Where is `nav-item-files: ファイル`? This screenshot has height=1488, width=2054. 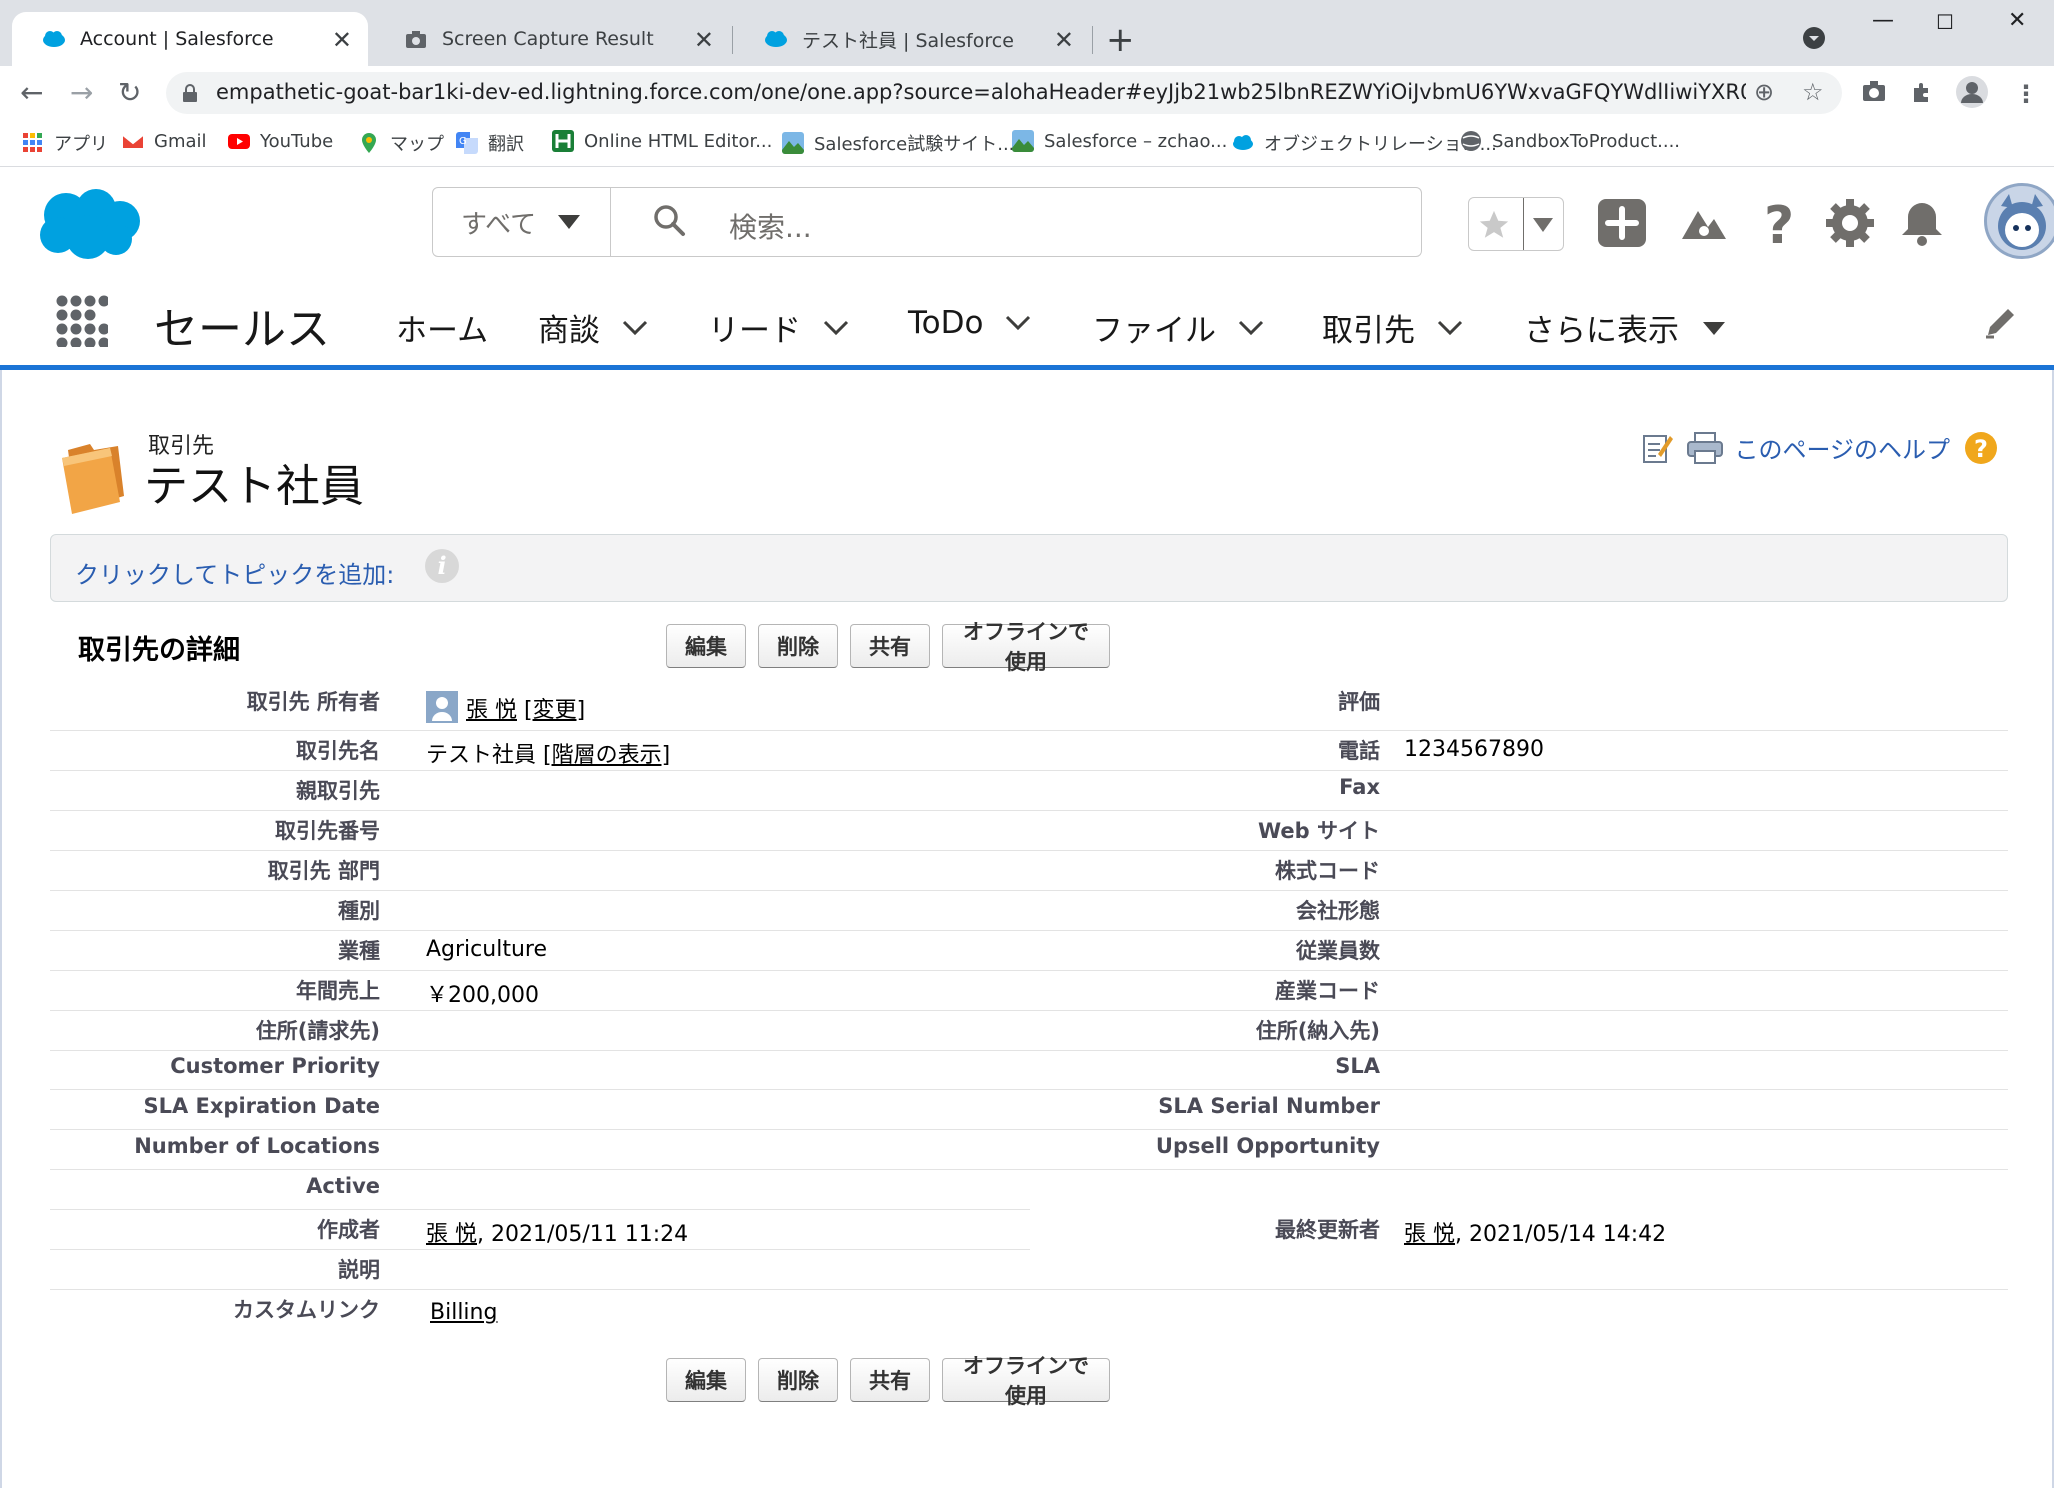 nav-item-files: ファイル is located at coordinates (1178, 327).